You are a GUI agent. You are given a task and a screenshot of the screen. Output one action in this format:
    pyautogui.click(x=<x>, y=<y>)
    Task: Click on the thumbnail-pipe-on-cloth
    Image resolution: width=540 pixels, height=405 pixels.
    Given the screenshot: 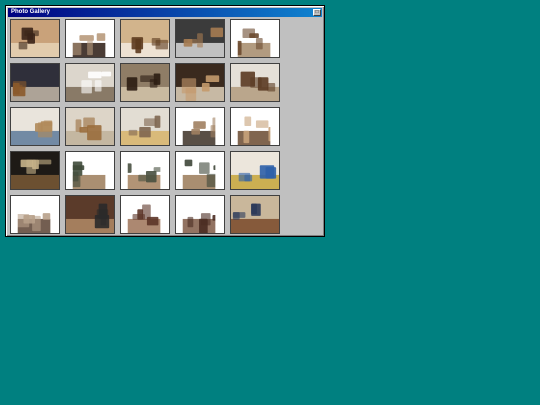 What is the action you would take?
    pyautogui.click(x=255, y=214)
    